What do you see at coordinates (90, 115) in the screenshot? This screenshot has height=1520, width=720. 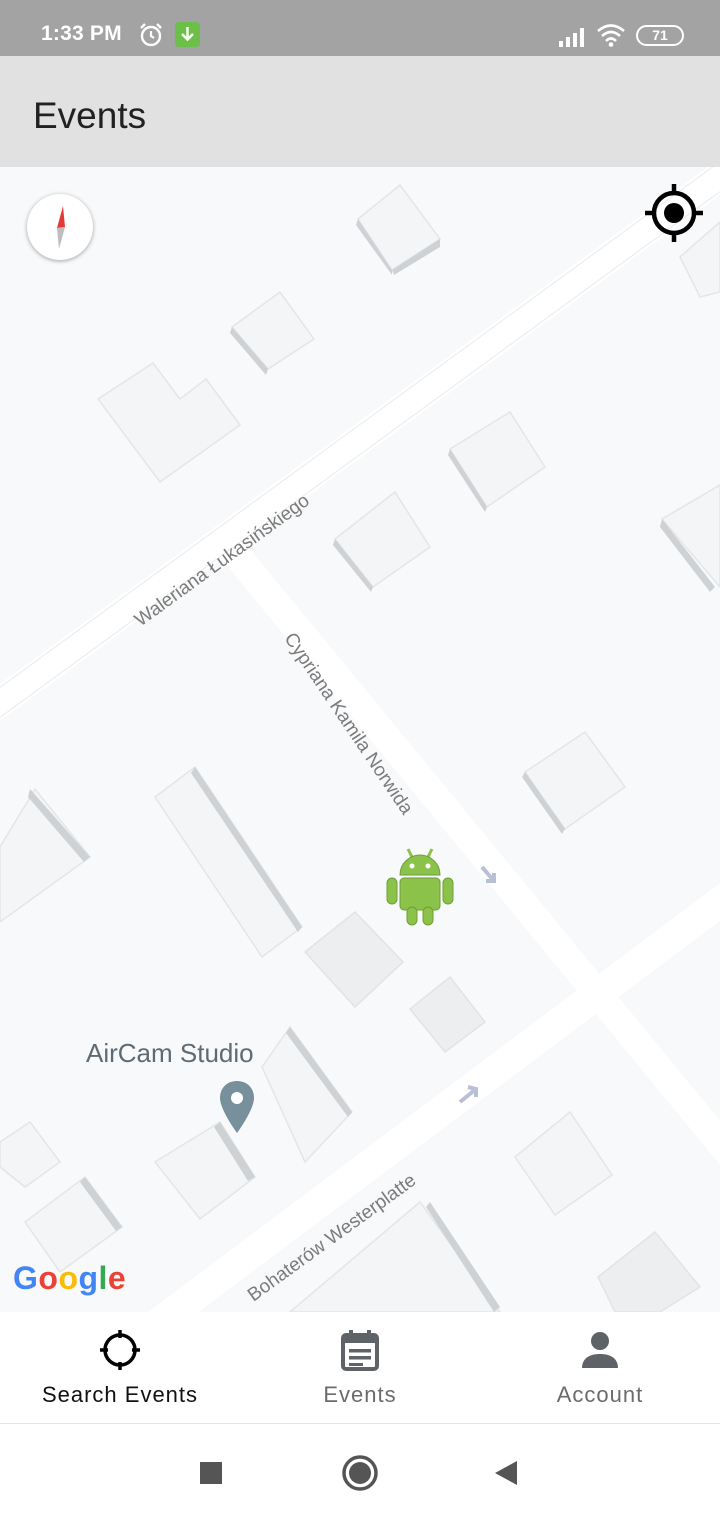 I see `page-title: Events` at bounding box center [90, 115].